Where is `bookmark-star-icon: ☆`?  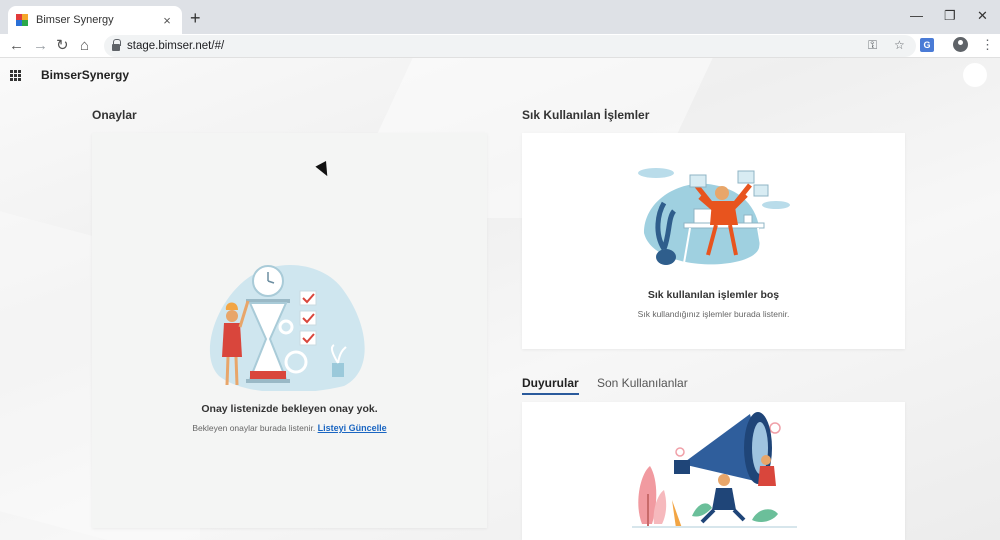
bookmark-star-icon: ☆ is located at coordinates (899, 45).